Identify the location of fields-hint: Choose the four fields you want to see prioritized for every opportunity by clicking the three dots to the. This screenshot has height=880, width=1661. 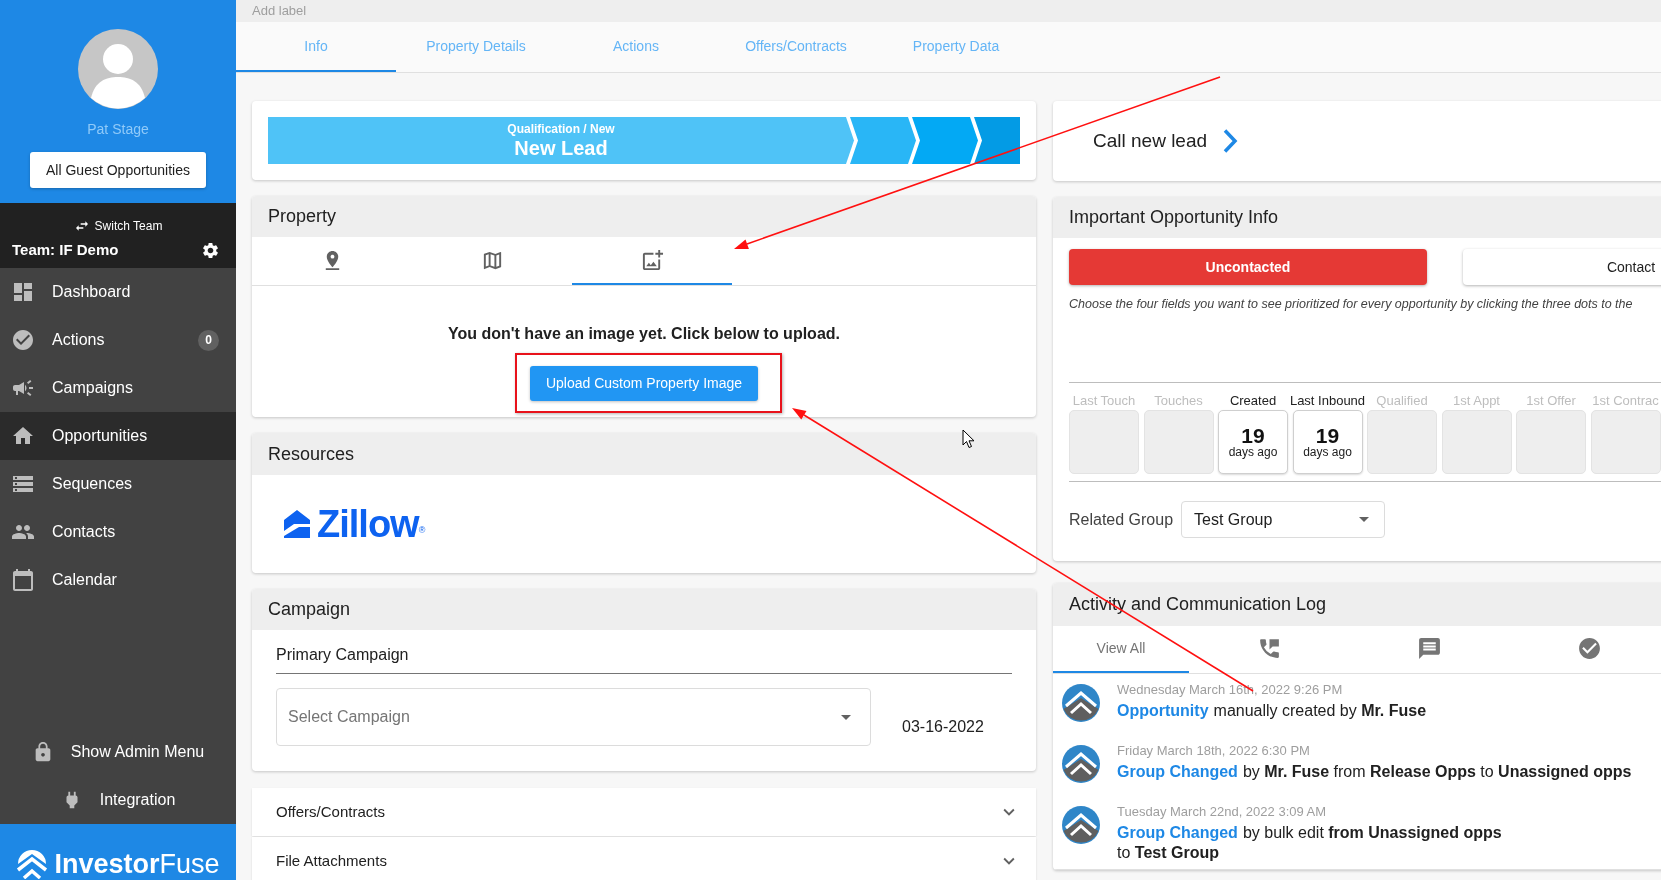
(1351, 304).